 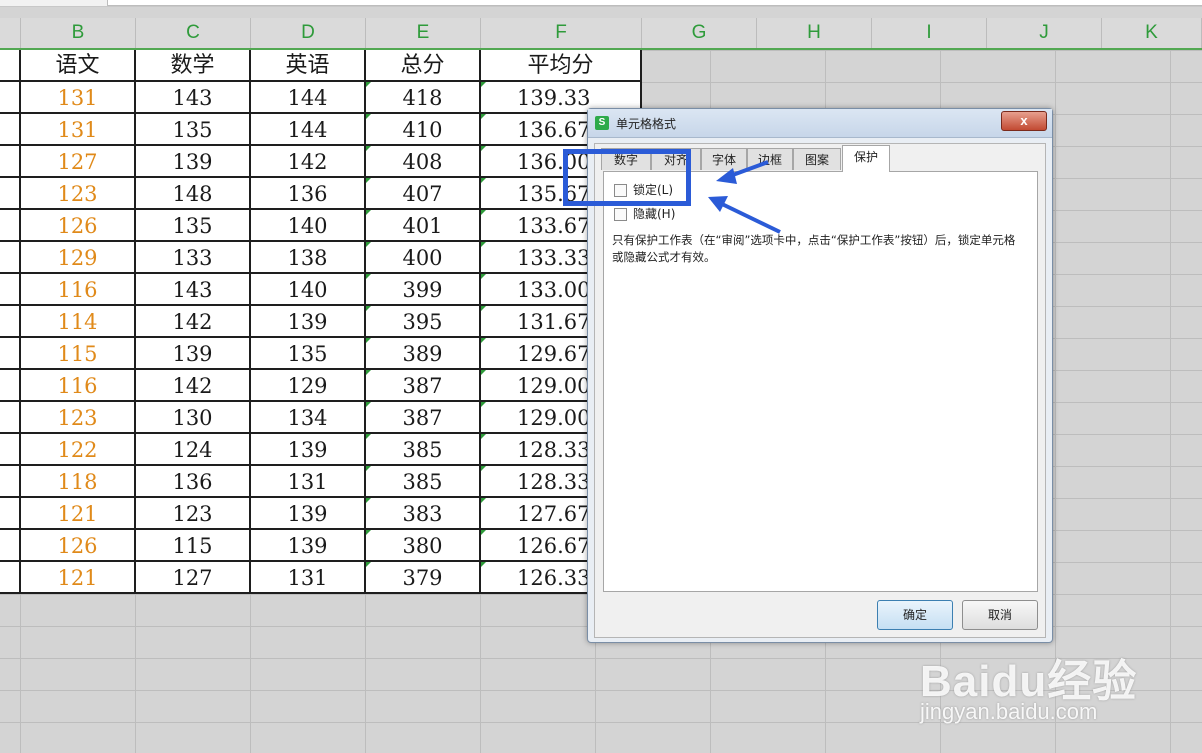 I want to click on watermark-url: jingyan.baidu.com, so click(x=1009, y=711).